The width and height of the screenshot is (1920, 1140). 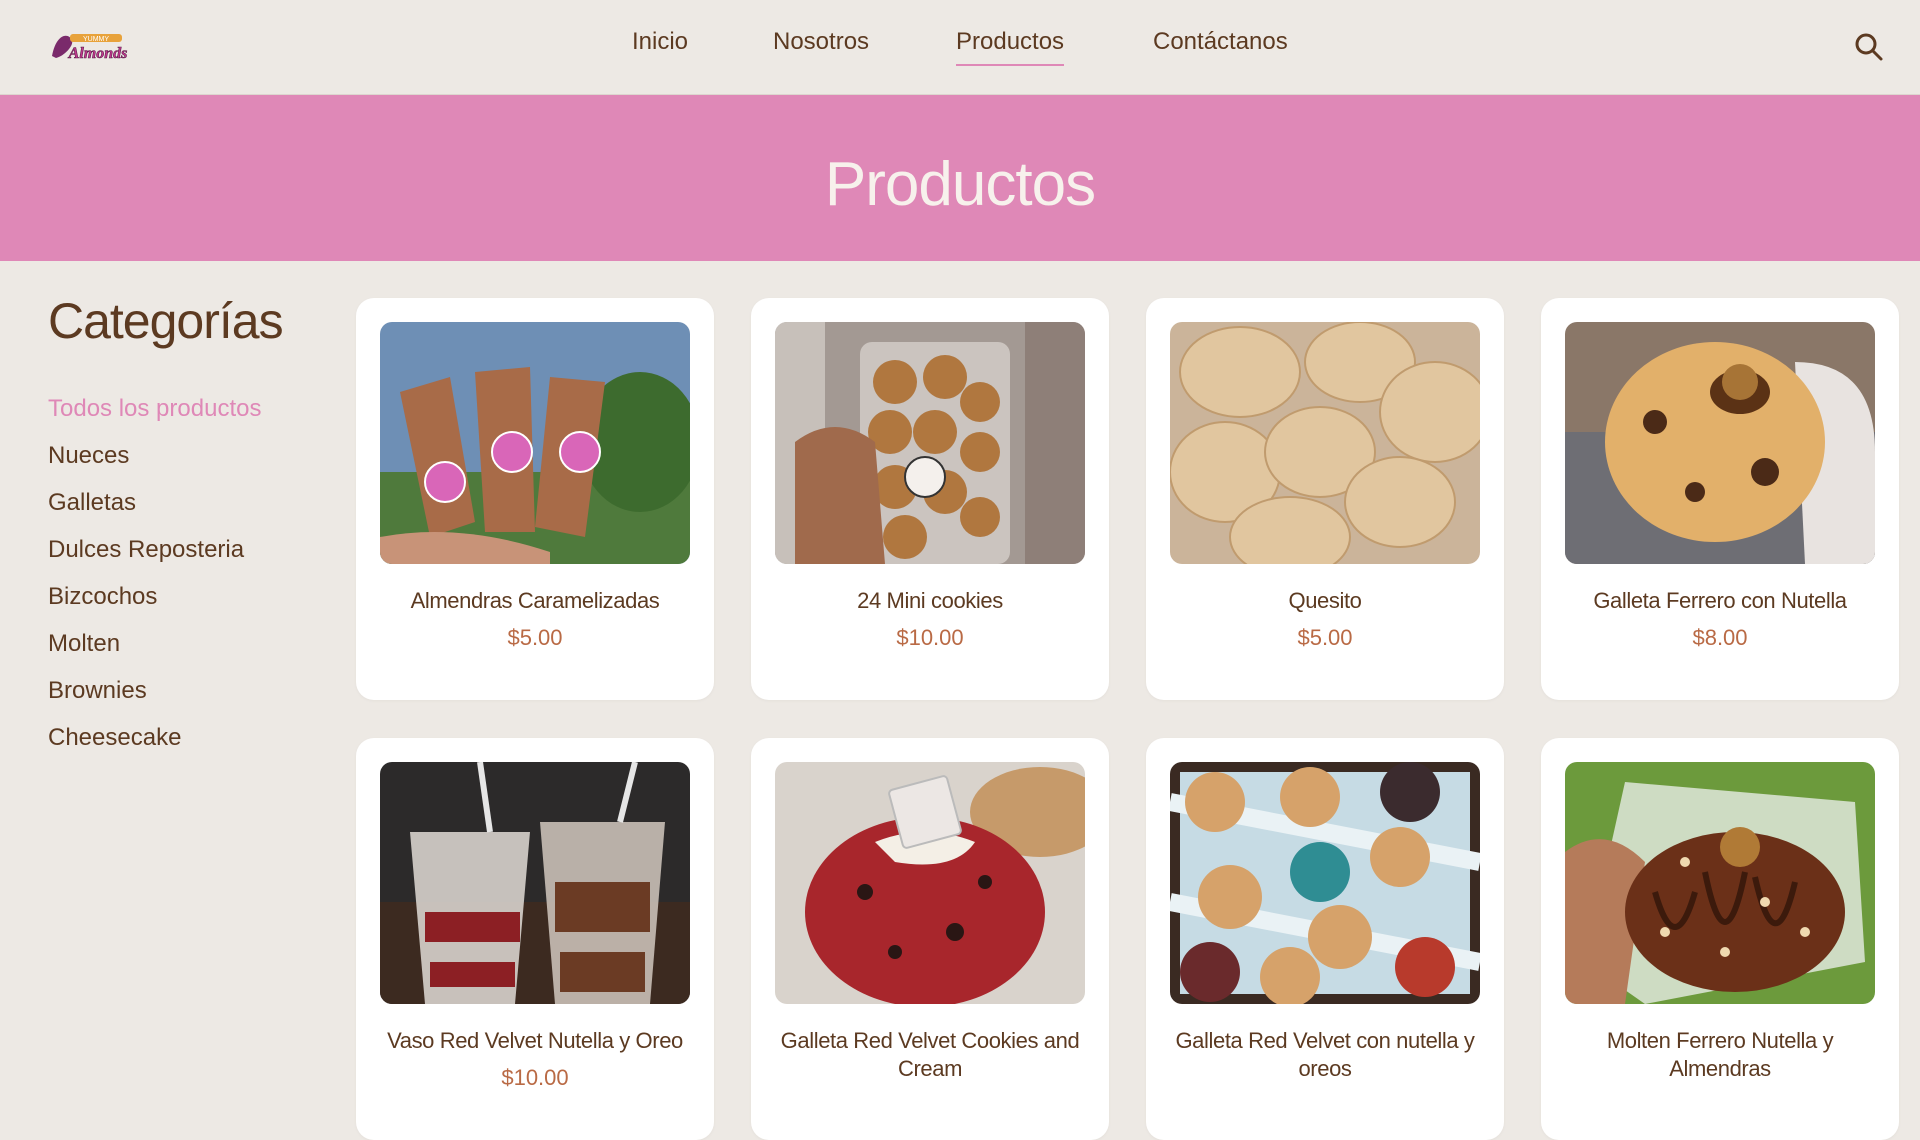 I want to click on product-card: 24 Mini cookies $10.00, so click(x=930, y=499).